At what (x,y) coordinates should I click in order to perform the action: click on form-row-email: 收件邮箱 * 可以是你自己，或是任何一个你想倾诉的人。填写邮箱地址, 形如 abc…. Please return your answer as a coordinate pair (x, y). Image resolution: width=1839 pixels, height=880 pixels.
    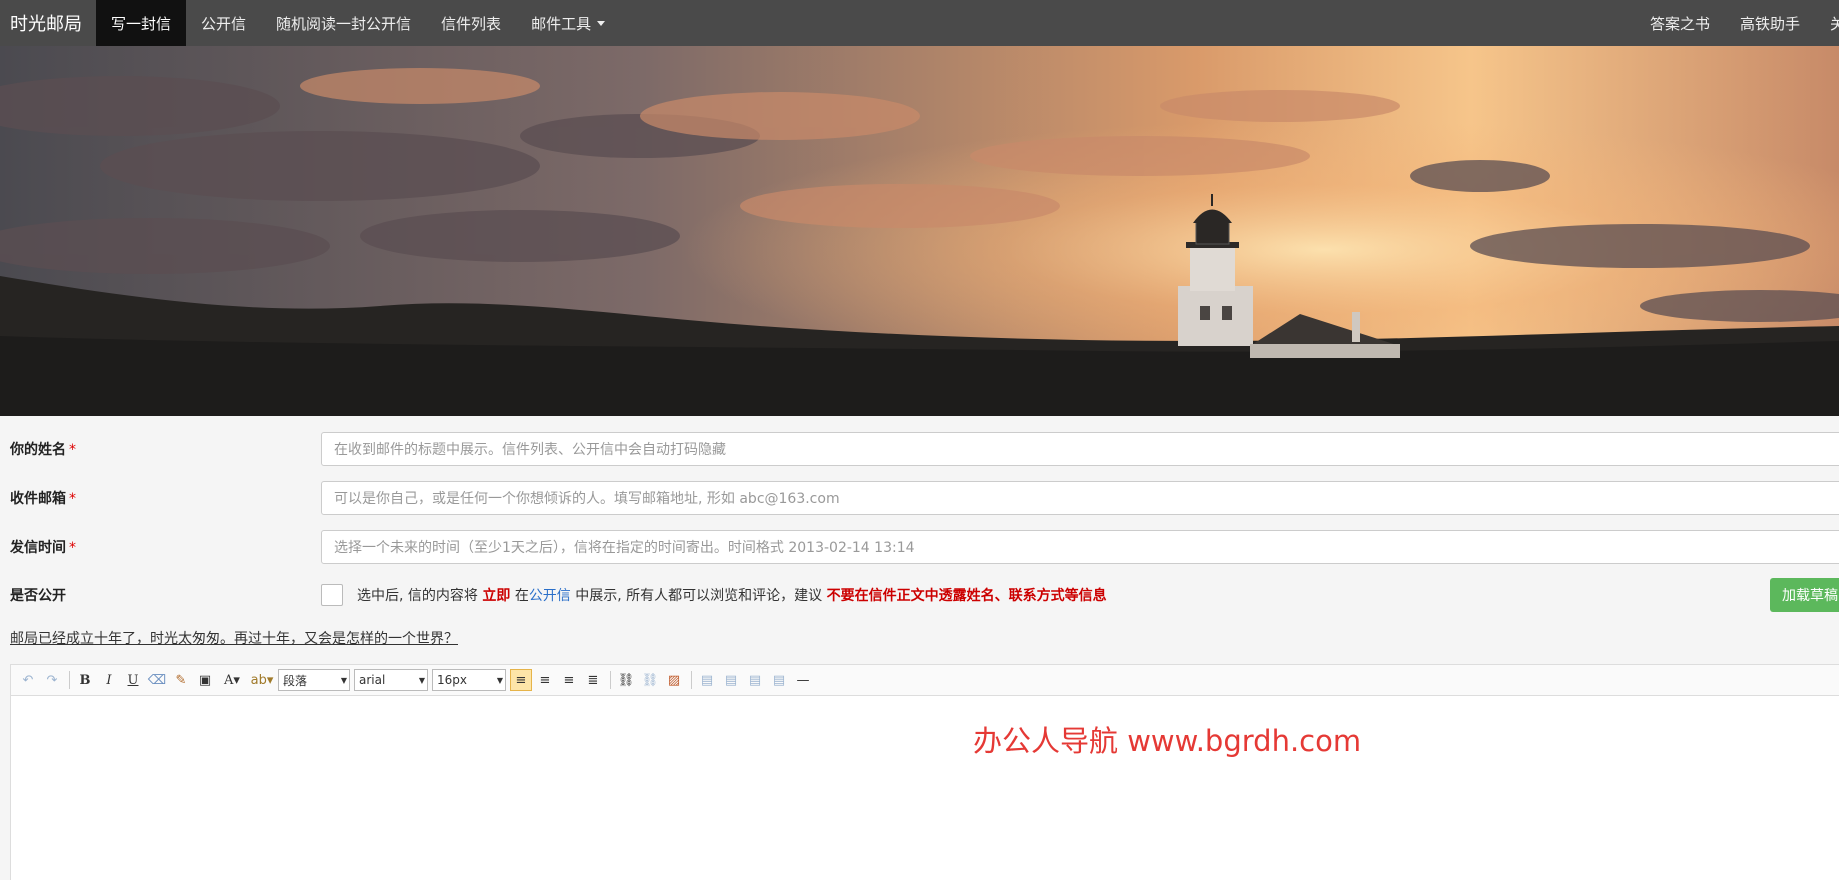
    Looking at the image, I should click on (919, 498).